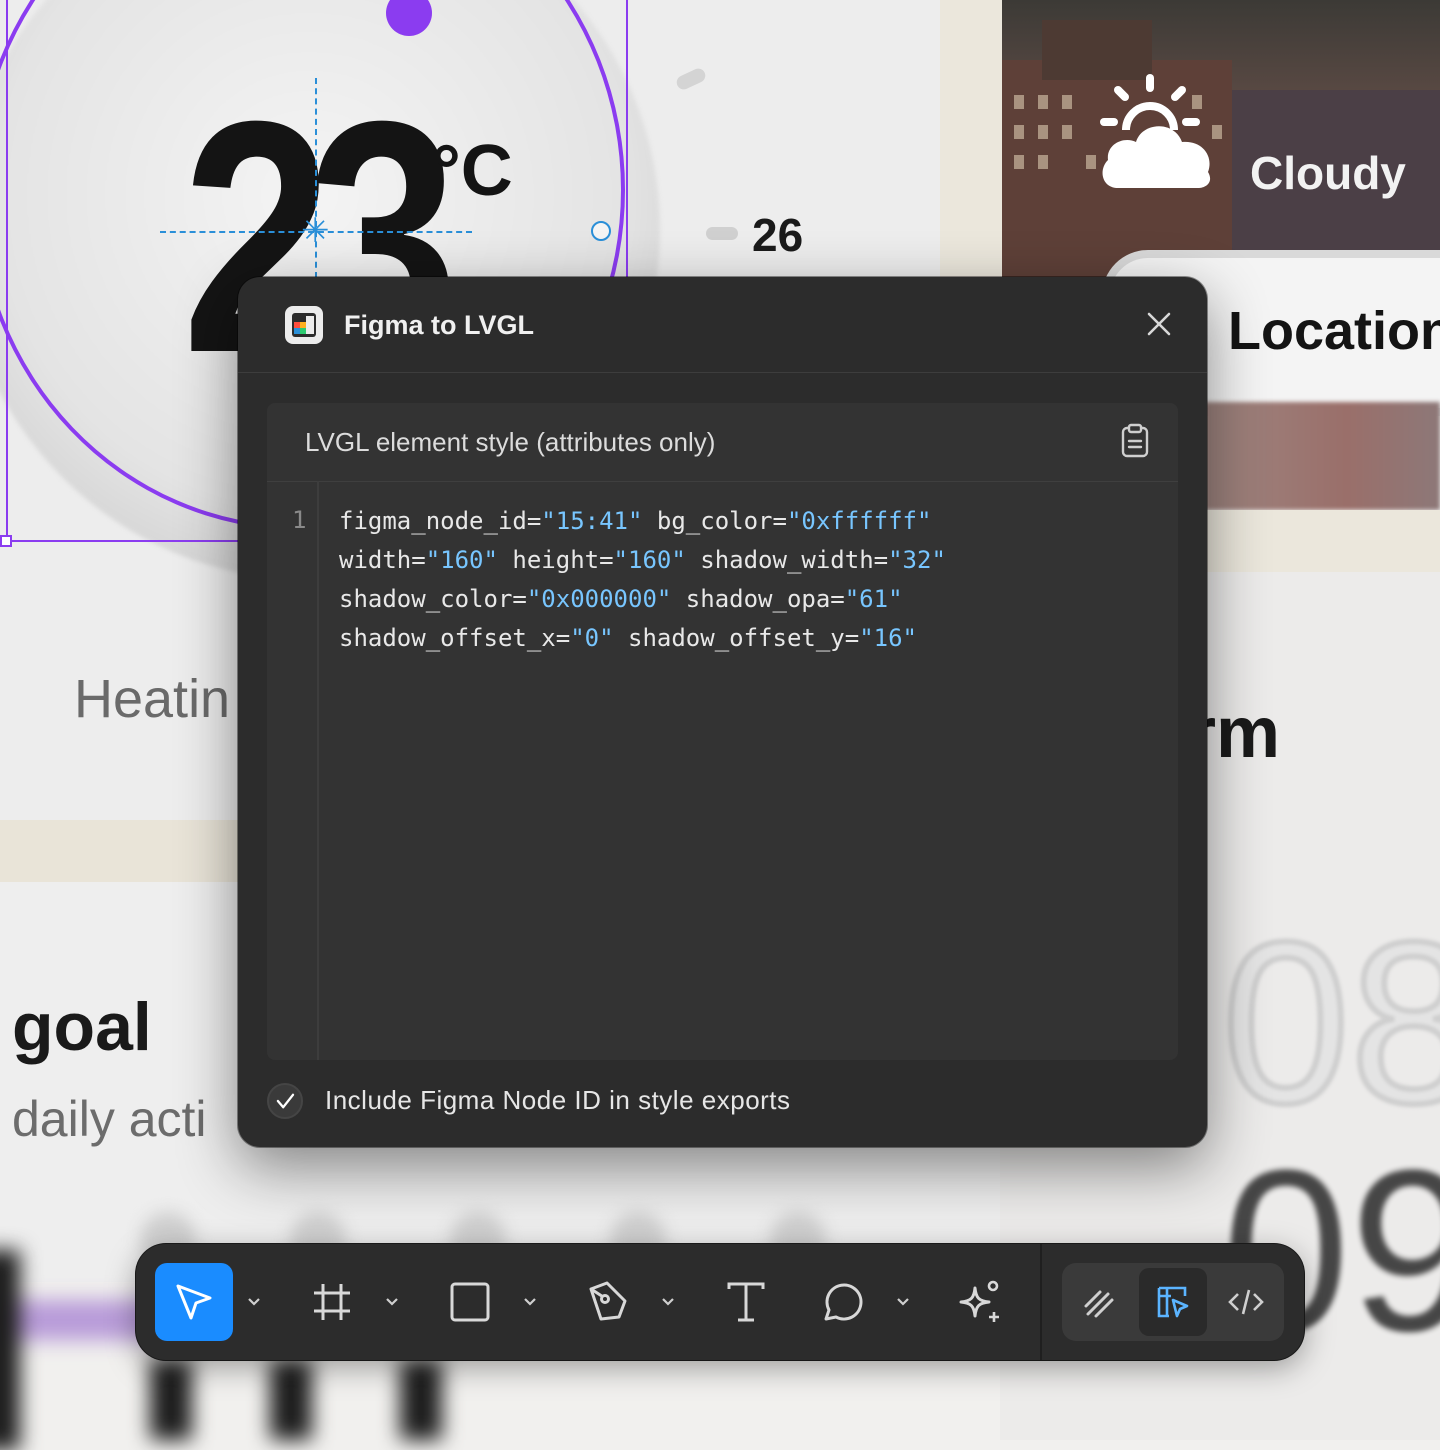 The image size is (1440, 1450). Describe the element at coordinates (10, 1350) in the screenshot. I see `blurred-shape` at that location.